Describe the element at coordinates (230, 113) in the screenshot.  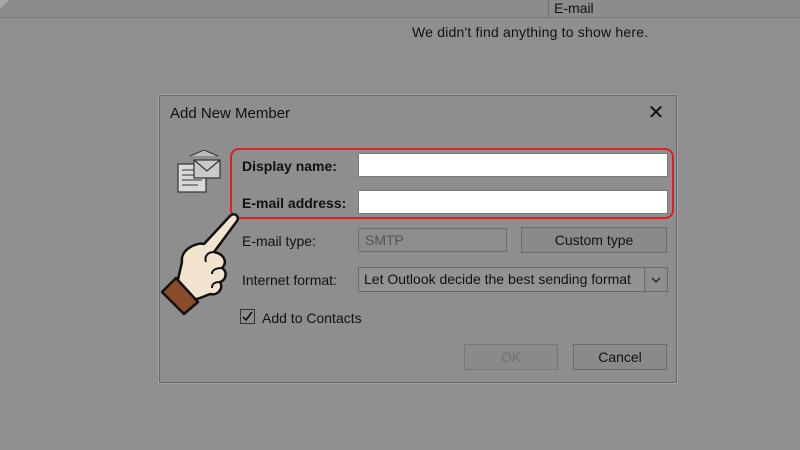
I see `dialog-title: Add New Member` at that location.